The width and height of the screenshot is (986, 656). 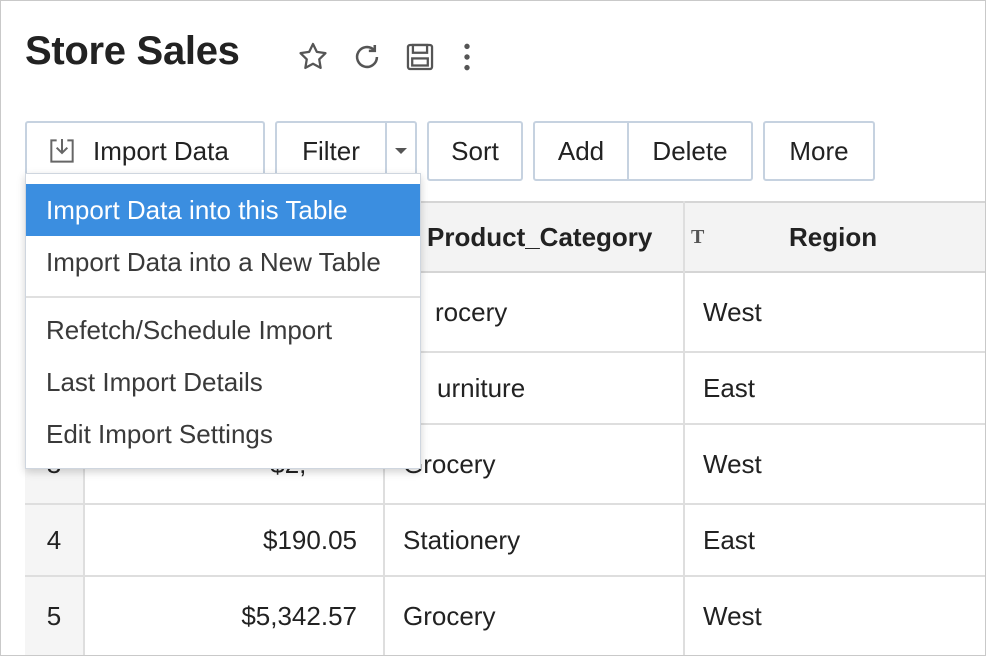 What do you see at coordinates (819, 151) in the screenshot?
I see `more-button: More` at bounding box center [819, 151].